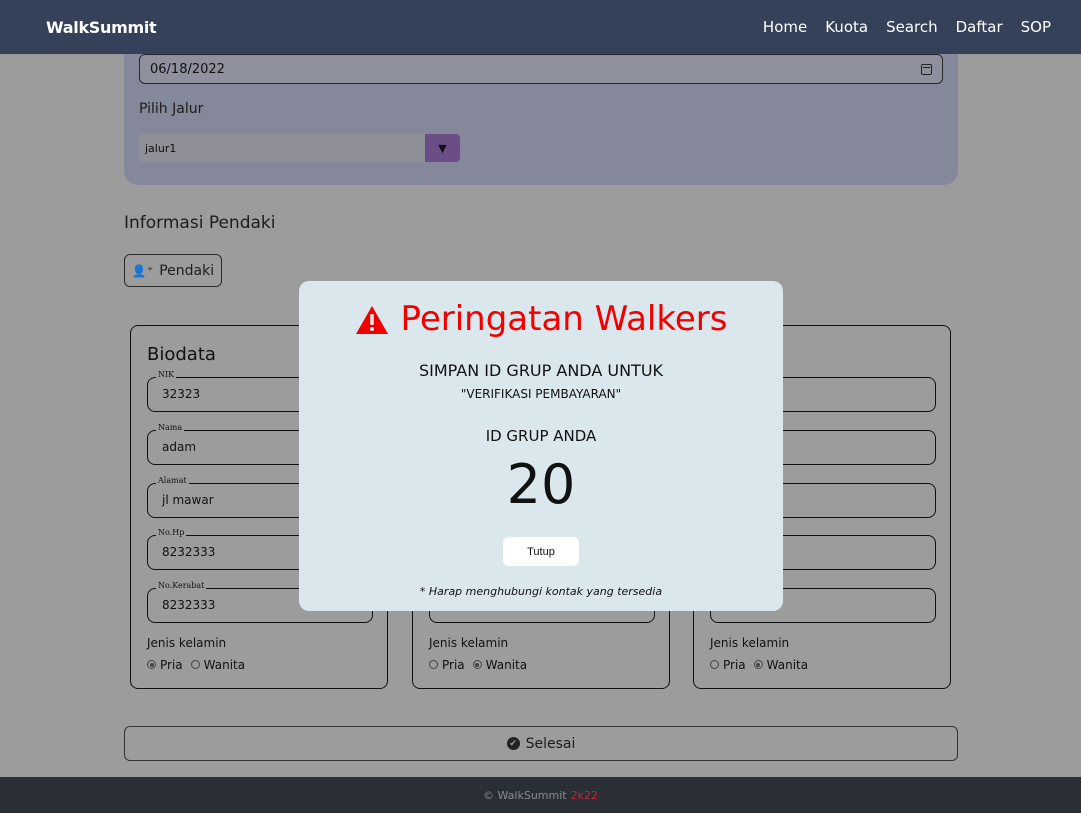 The image size is (1081, 813). Describe the element at coordinates (299, 148) in the screenshot. I see `jalur-select: jalur1 ▼` at that location.